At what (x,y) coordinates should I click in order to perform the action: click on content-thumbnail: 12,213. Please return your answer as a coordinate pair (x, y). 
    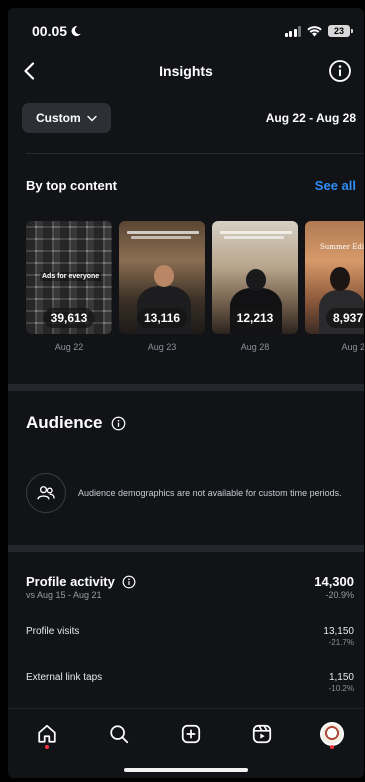
    Looking at the image, I should click on (255, 277).